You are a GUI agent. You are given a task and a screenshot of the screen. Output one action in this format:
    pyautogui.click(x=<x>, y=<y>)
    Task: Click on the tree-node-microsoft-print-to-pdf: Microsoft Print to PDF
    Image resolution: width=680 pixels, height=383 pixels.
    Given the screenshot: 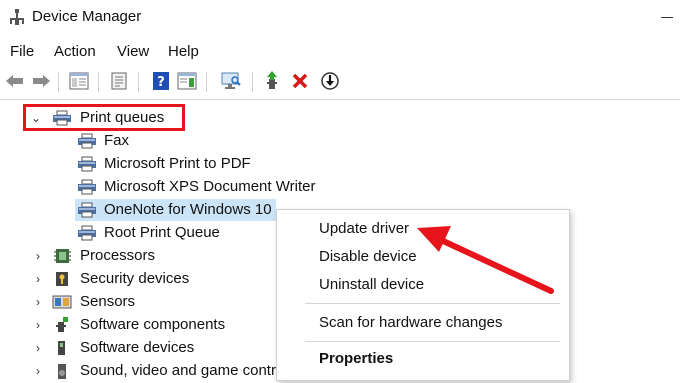 What is the action you would take?
    pyautogui.click(x=340, y=164)
    